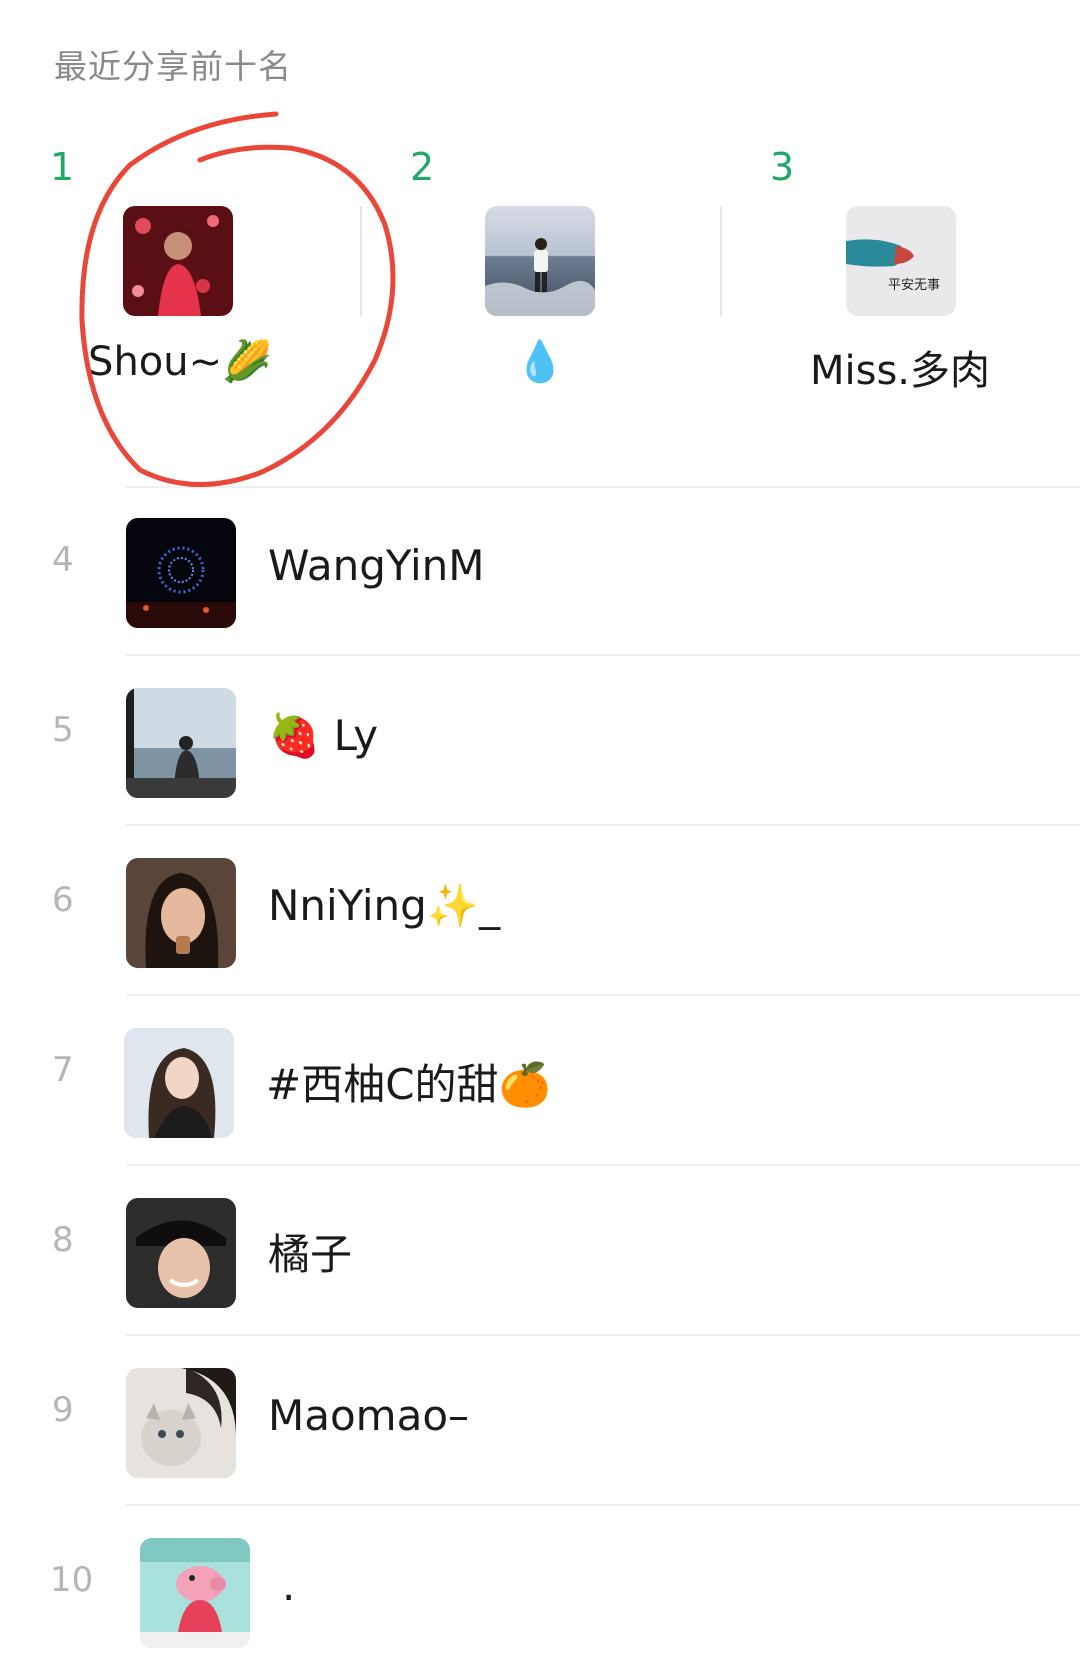  I want to click on list-rank: 5, so click(63, 730).